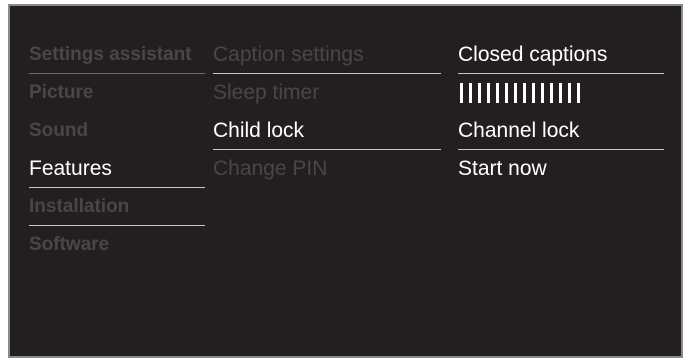 Image resolution: width=693 pixels, height=362 pixels. What do you see at coordinates (561, 55) in the screenshot?
I see `submenu-item-closed-captions: Closed captions` at bounding box center [561, 55].